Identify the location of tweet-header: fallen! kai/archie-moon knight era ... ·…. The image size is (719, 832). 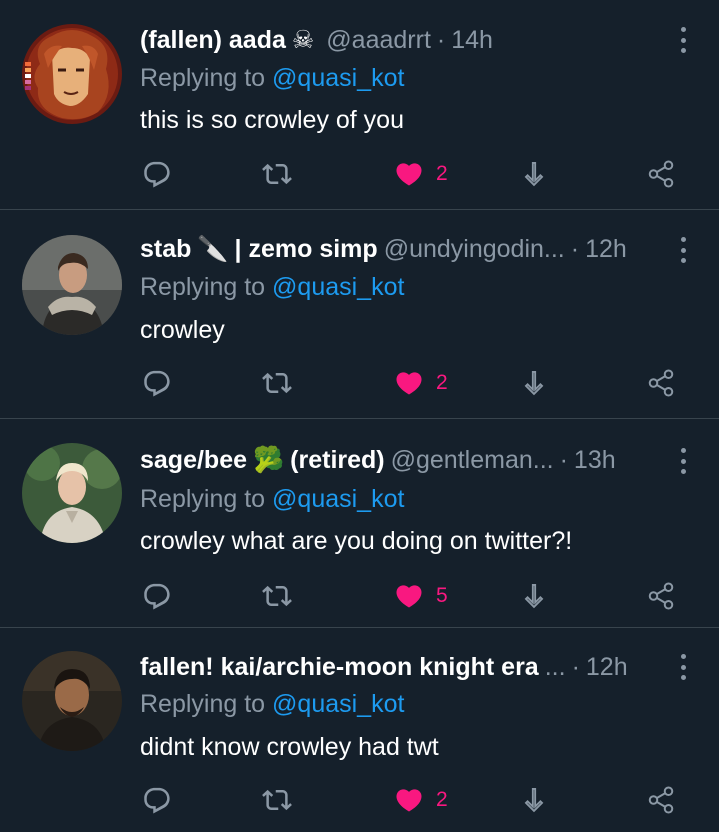
(399, 667).